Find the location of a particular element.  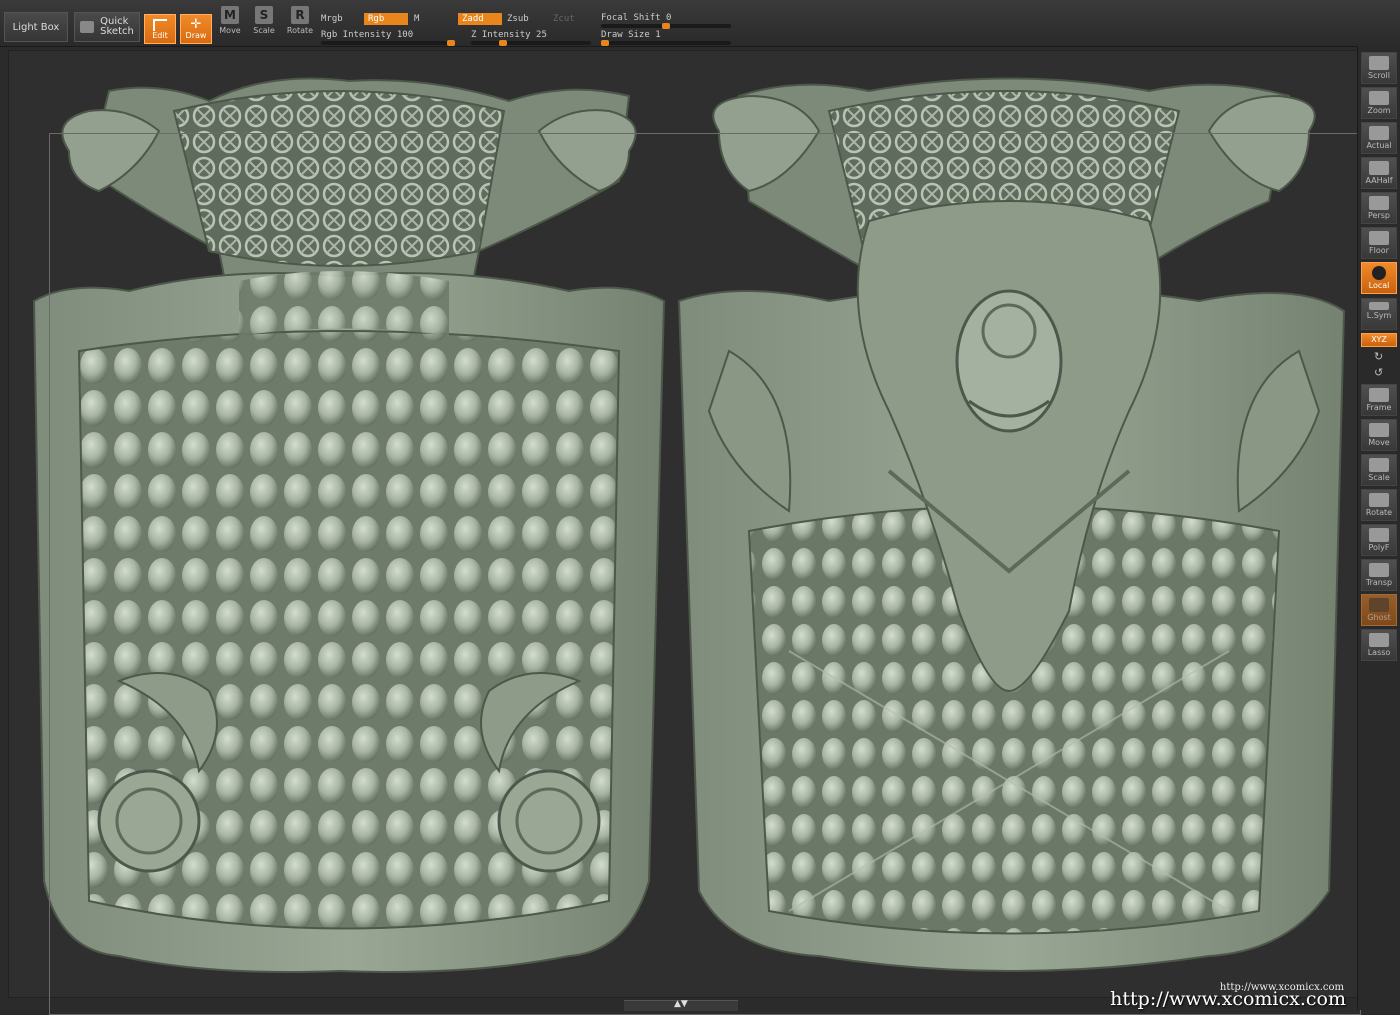

floor-grid-icon is located at coordinates (1379, 238).